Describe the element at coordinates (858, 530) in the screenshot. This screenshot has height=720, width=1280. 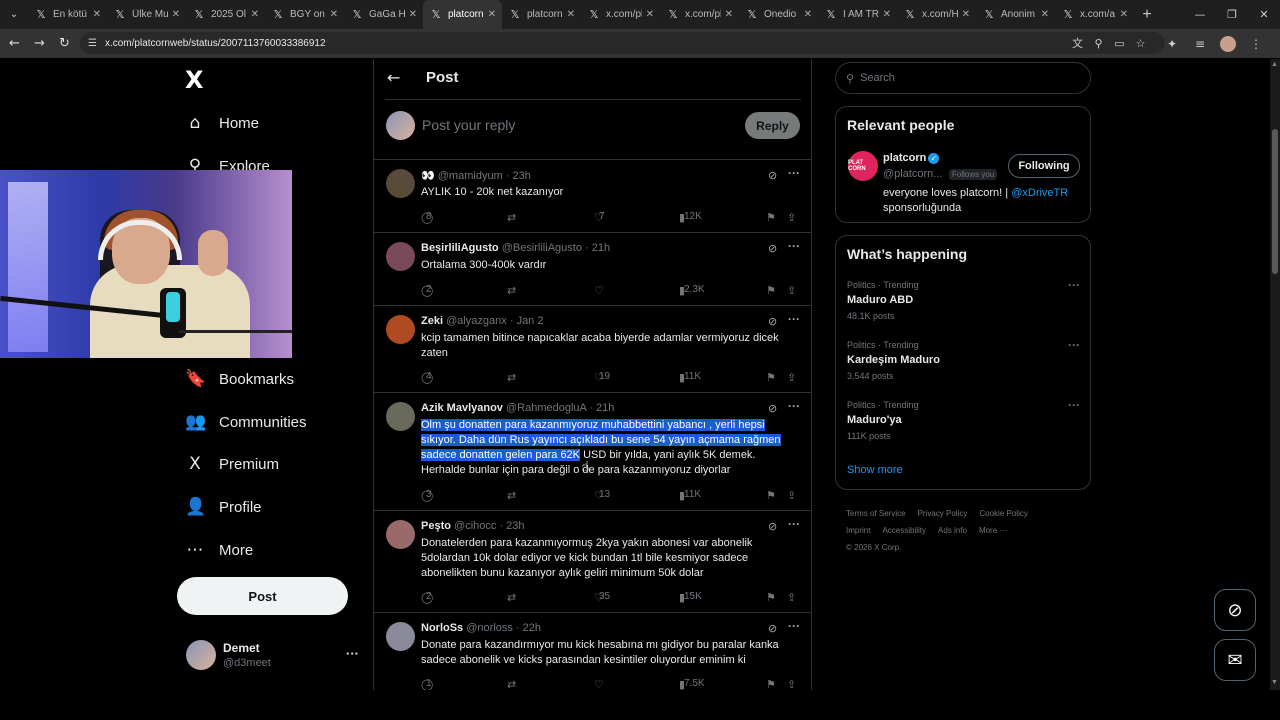
I see `footer-link: Imprint` at that location.